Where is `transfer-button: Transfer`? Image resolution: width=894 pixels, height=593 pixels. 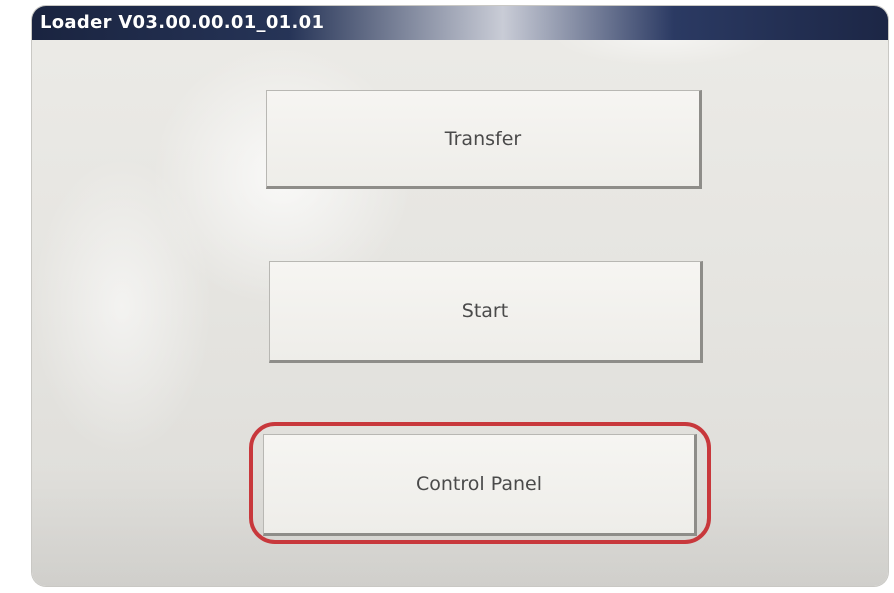
transfer-button: Transfer is located at coordinates (484, 139).